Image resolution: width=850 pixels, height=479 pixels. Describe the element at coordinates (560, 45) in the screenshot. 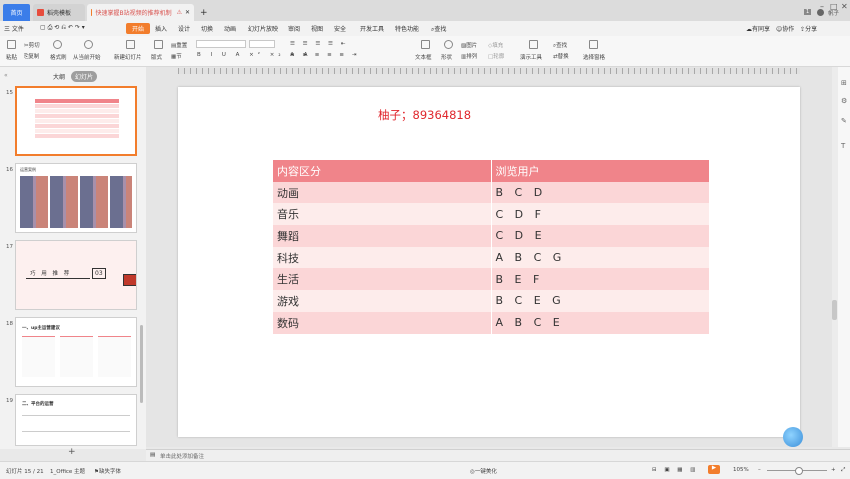

I see `find-button: ⌕查找` at that location.